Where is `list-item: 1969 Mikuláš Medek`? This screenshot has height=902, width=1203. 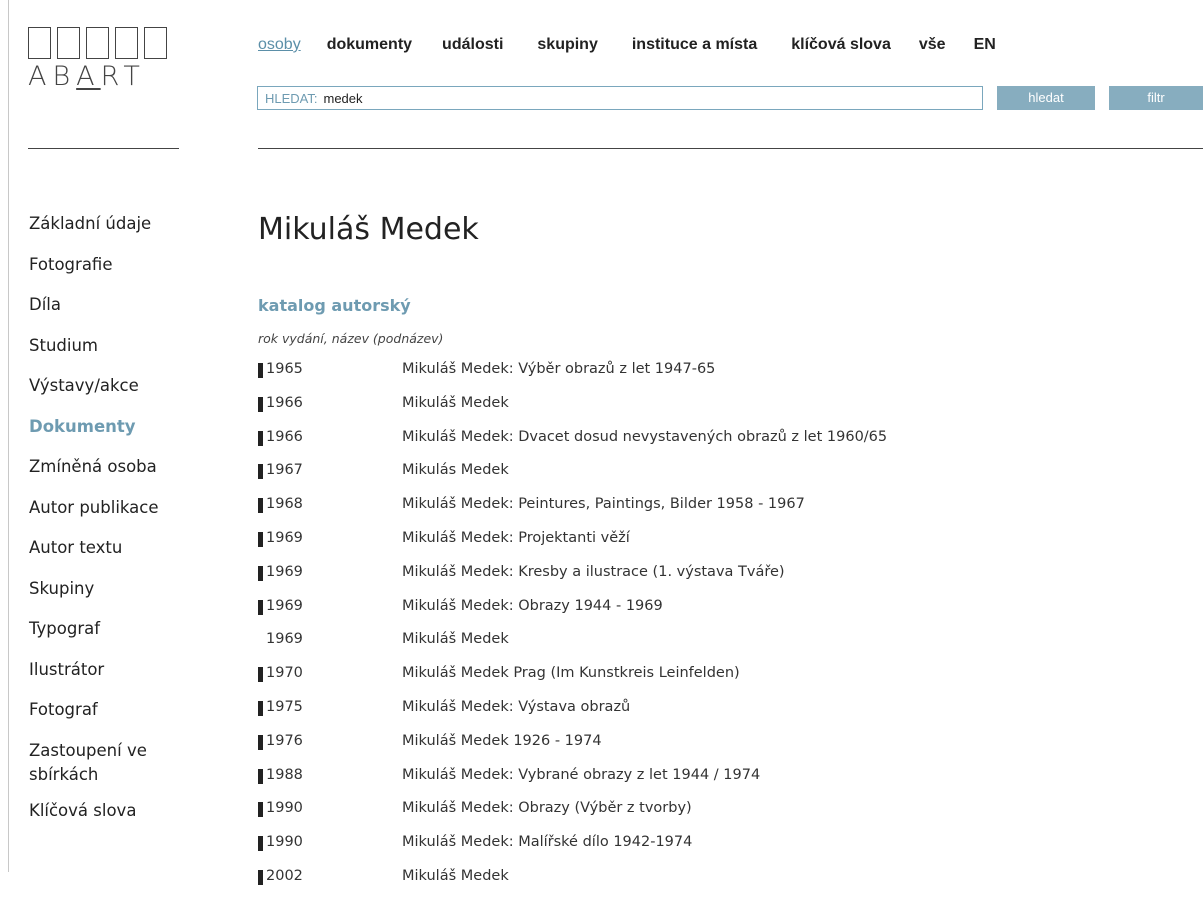
list-item: 1969 Mikuláš Medek is located at coordinates (572, 648).